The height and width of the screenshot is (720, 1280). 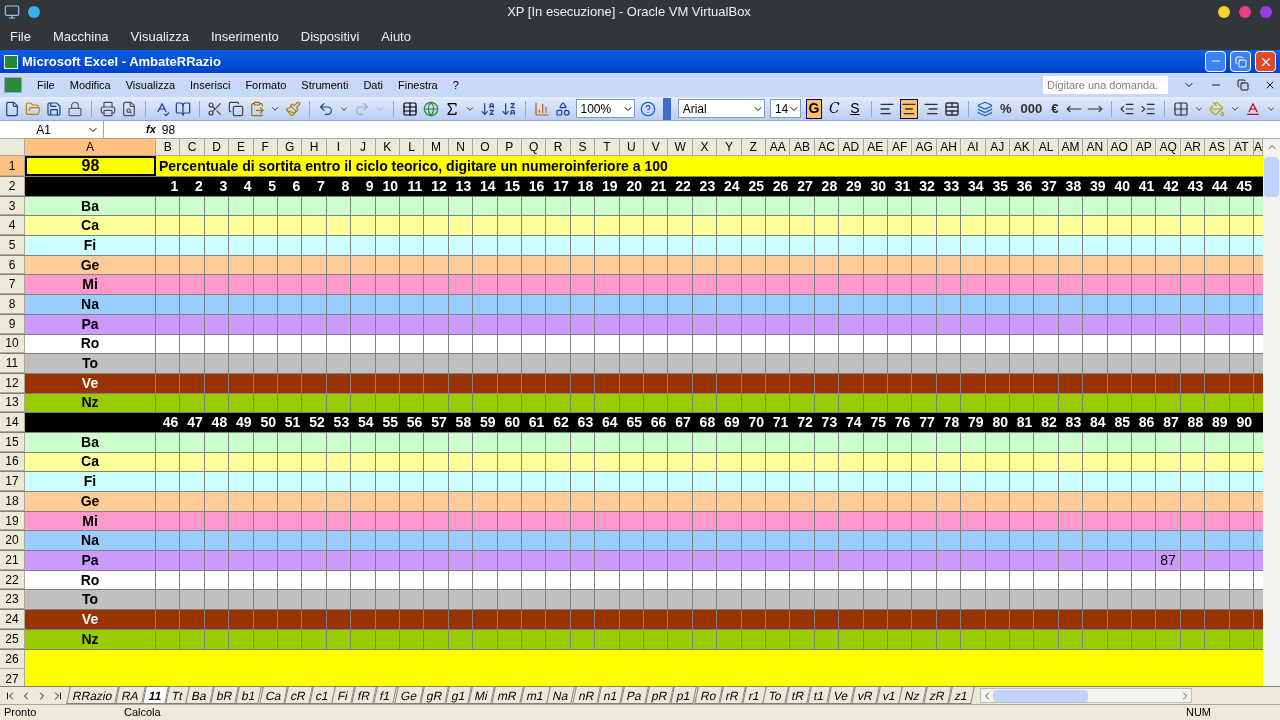 What do you see at coordinates (819, 695) in the screenshot?
I see `sheet-tab: t1` at bounding box center [819, 695].